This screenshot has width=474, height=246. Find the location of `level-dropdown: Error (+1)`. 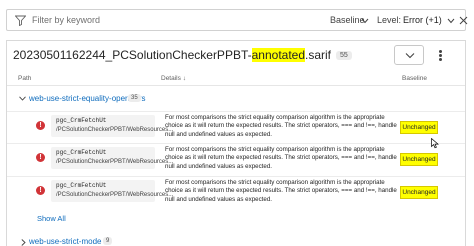

level-dropdown: Error (+1) is located at coordinates (422, 20).